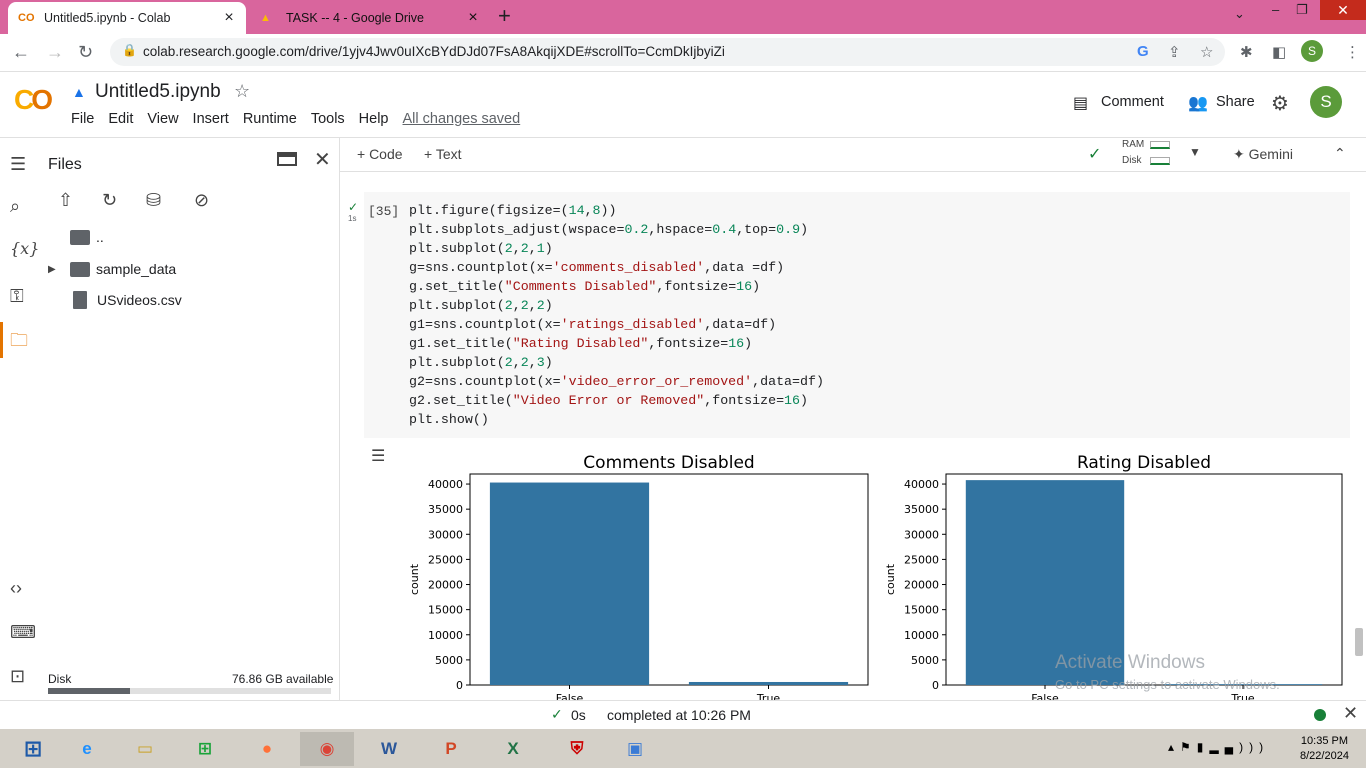 The image size is (1366, 768). I want to click on close-window-button: ✕, so click(1343, 10).